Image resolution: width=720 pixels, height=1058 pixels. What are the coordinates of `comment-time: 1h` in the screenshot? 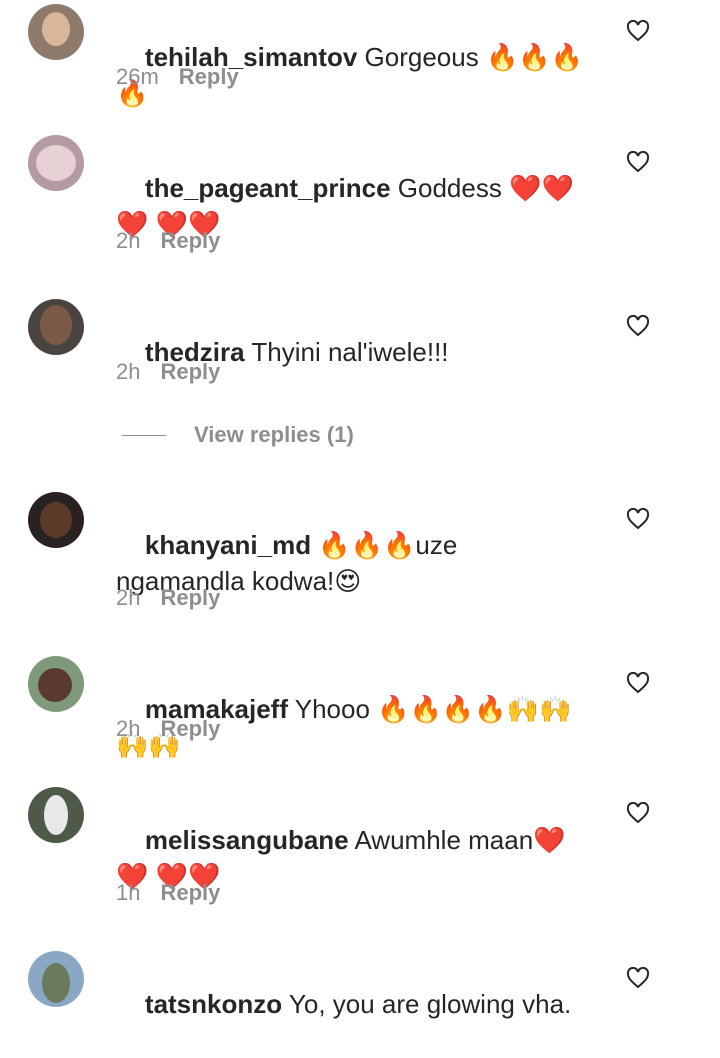 It's located at (128, 892).